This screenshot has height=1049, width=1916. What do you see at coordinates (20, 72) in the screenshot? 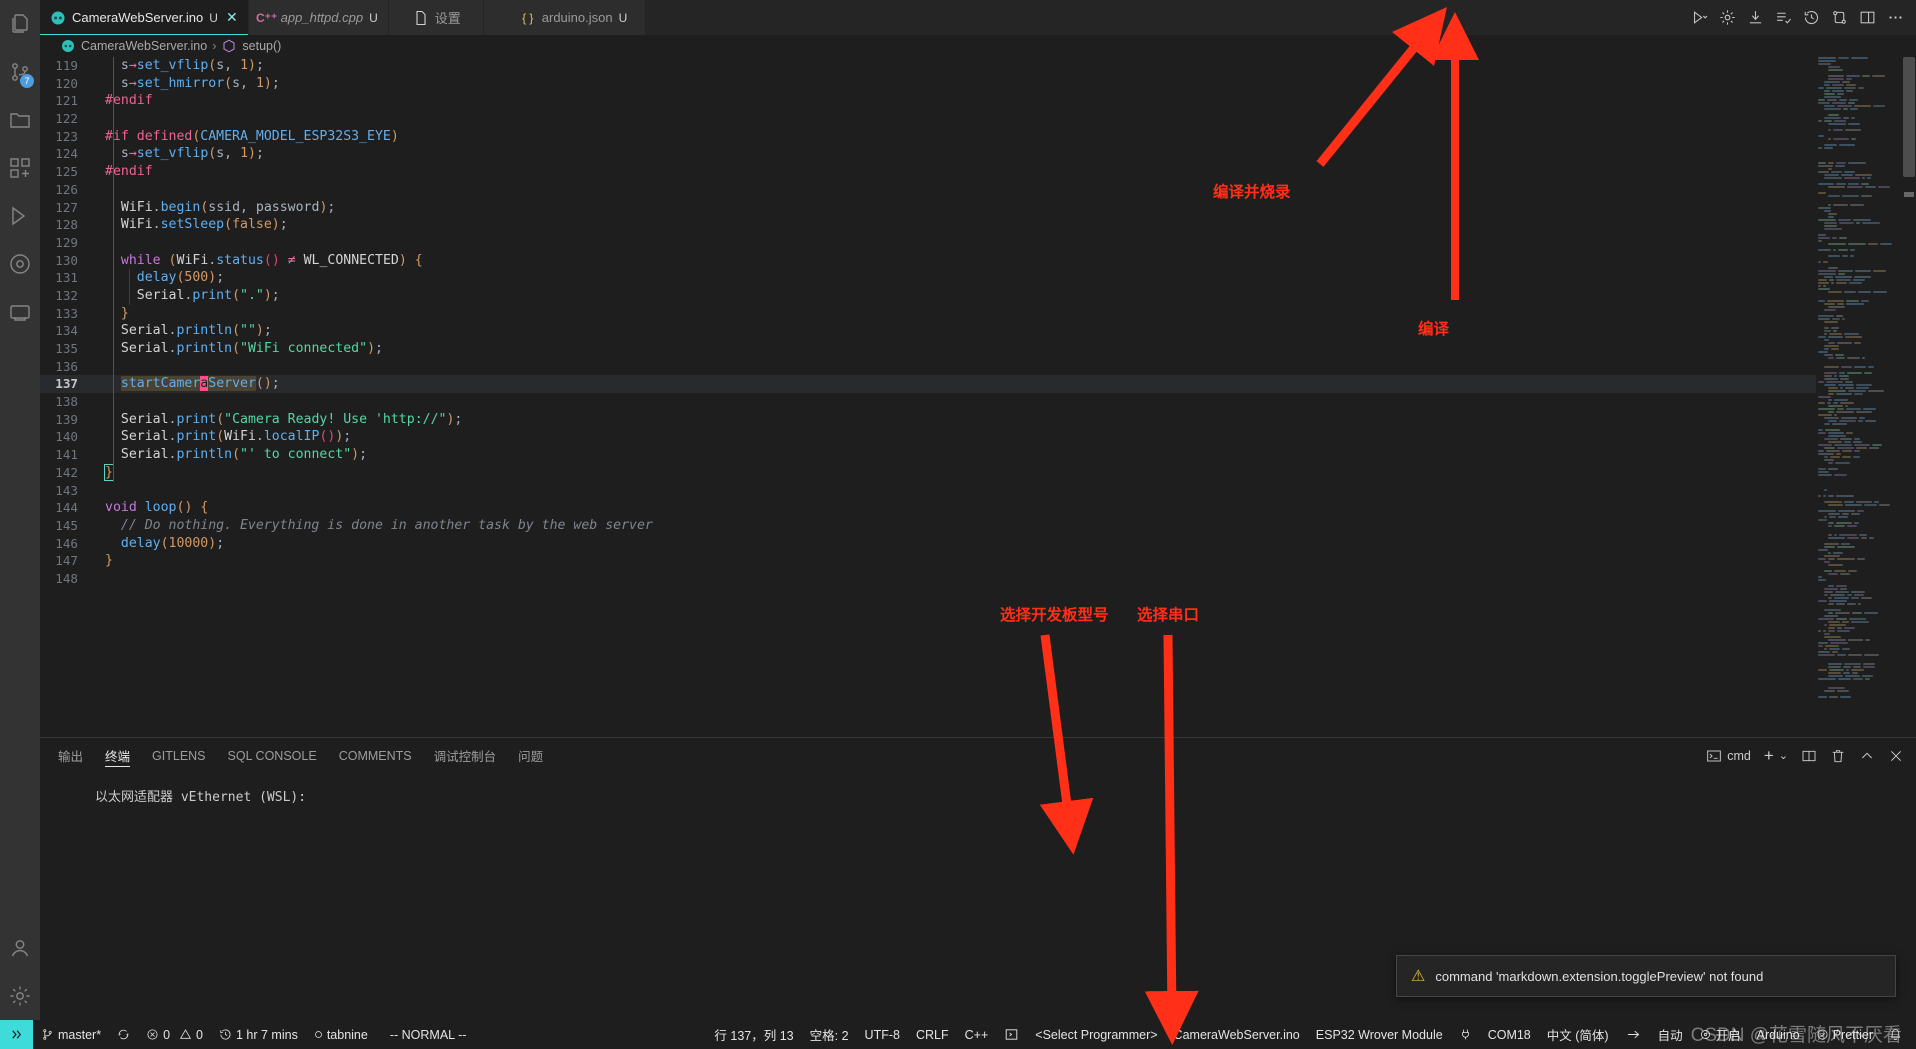
I see `activity-item-source-control: 7` at bounding box center [20, 72].